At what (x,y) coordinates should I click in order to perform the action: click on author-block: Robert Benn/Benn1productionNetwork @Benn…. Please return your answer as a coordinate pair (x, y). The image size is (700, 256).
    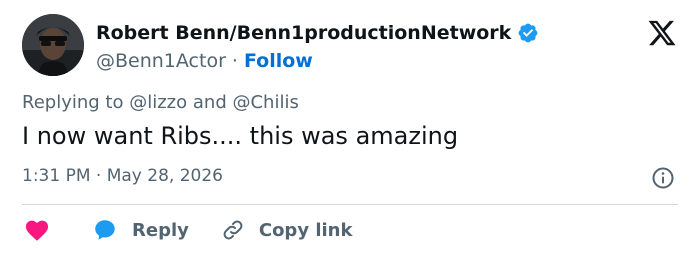
    Looking at the image, I should click on (317, 46).